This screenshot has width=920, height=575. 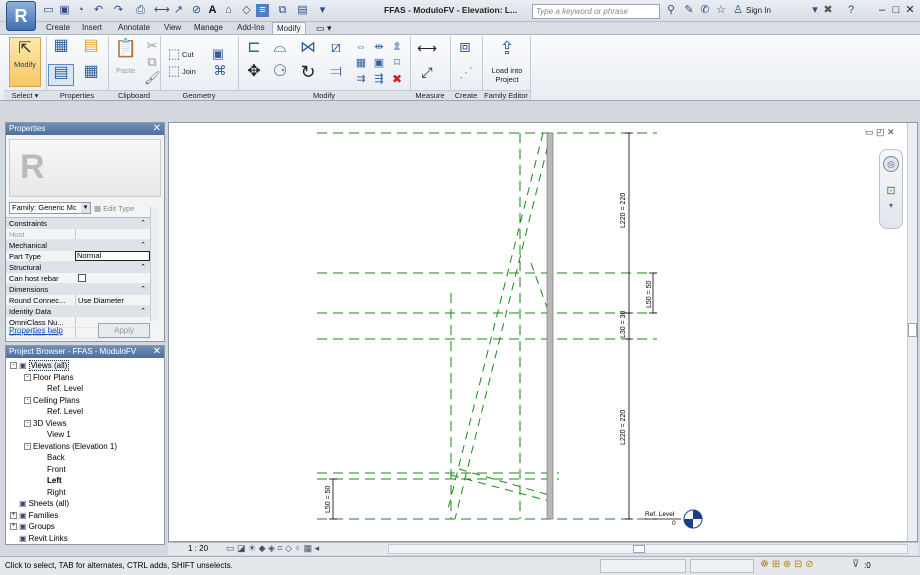 I want to click on split-gap-icon: ⇹, so click(x=379, y=46).